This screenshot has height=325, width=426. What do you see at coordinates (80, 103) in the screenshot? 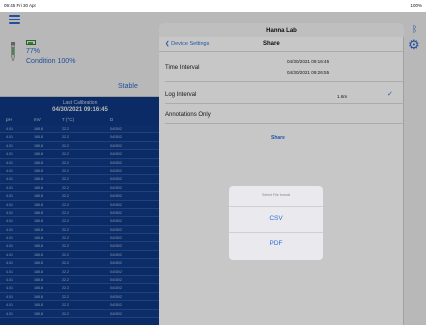
I see `calibration-label: Last Calibration` at bounding box center [80, 103].